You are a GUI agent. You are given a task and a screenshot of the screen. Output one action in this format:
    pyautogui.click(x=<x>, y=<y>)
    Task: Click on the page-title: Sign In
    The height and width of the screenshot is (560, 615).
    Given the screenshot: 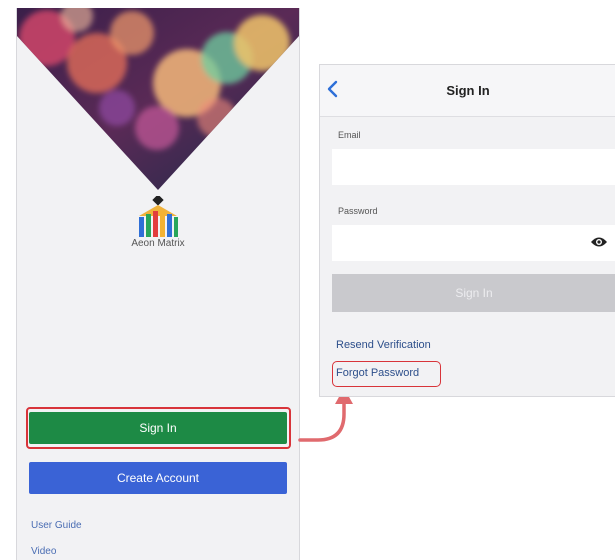 What is the action you would take?
    pyautogui.click(x=468, y=90)
    